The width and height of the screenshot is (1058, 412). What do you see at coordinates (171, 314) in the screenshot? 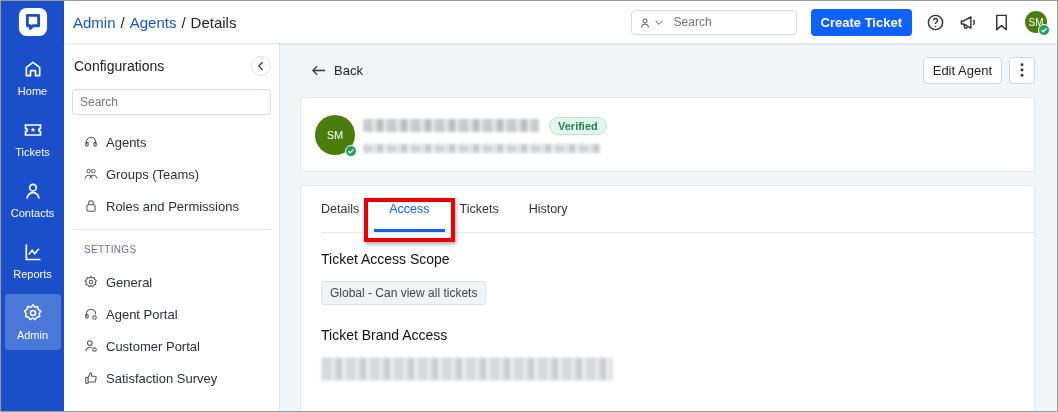
I see `menu-item: Agent Portal` at bounding box center [171, 314].